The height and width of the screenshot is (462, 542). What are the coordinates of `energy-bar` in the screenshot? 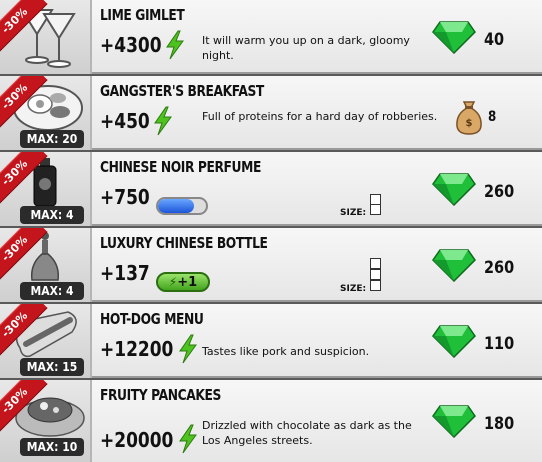 It's located at (182, 206).